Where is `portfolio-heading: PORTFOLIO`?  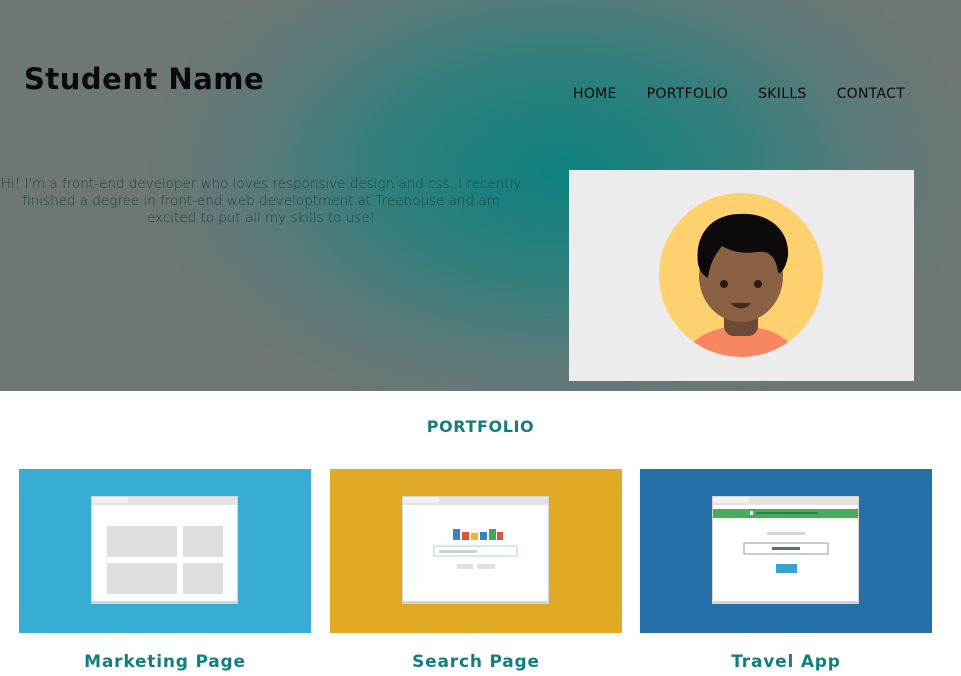
portfolio-heading: PORTFOLIO is located at coordinates (480, 426).